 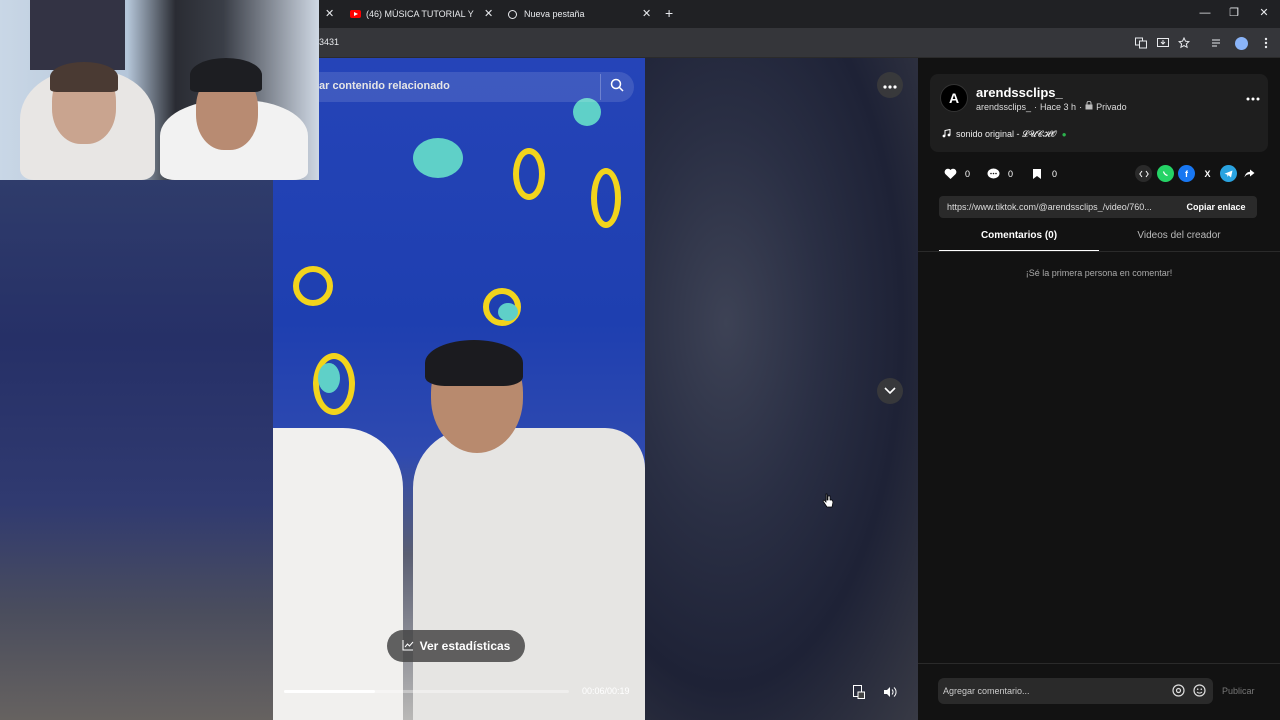 What do you see at coordinates (968, 174) in the screenshot?
I see `like-count: 0` at bounding box center [968, 174].